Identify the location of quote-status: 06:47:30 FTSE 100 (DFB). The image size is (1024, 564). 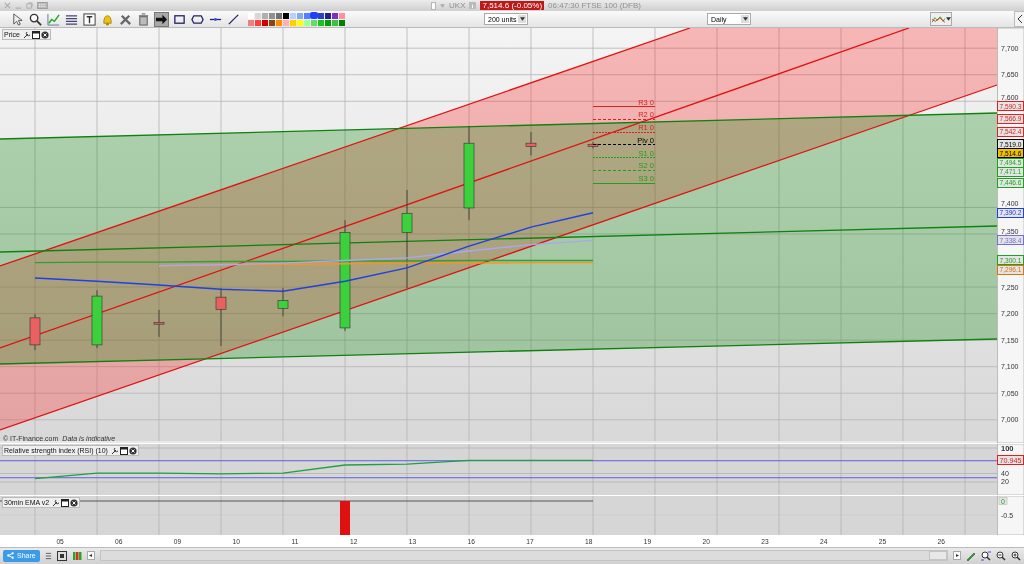
(594, 6).